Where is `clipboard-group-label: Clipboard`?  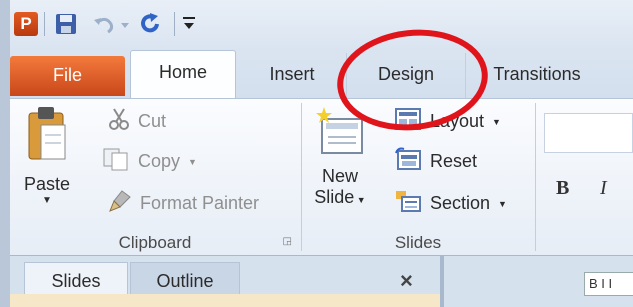
clipboard-group-label: Clipboard is located at coordinates (155, 242).